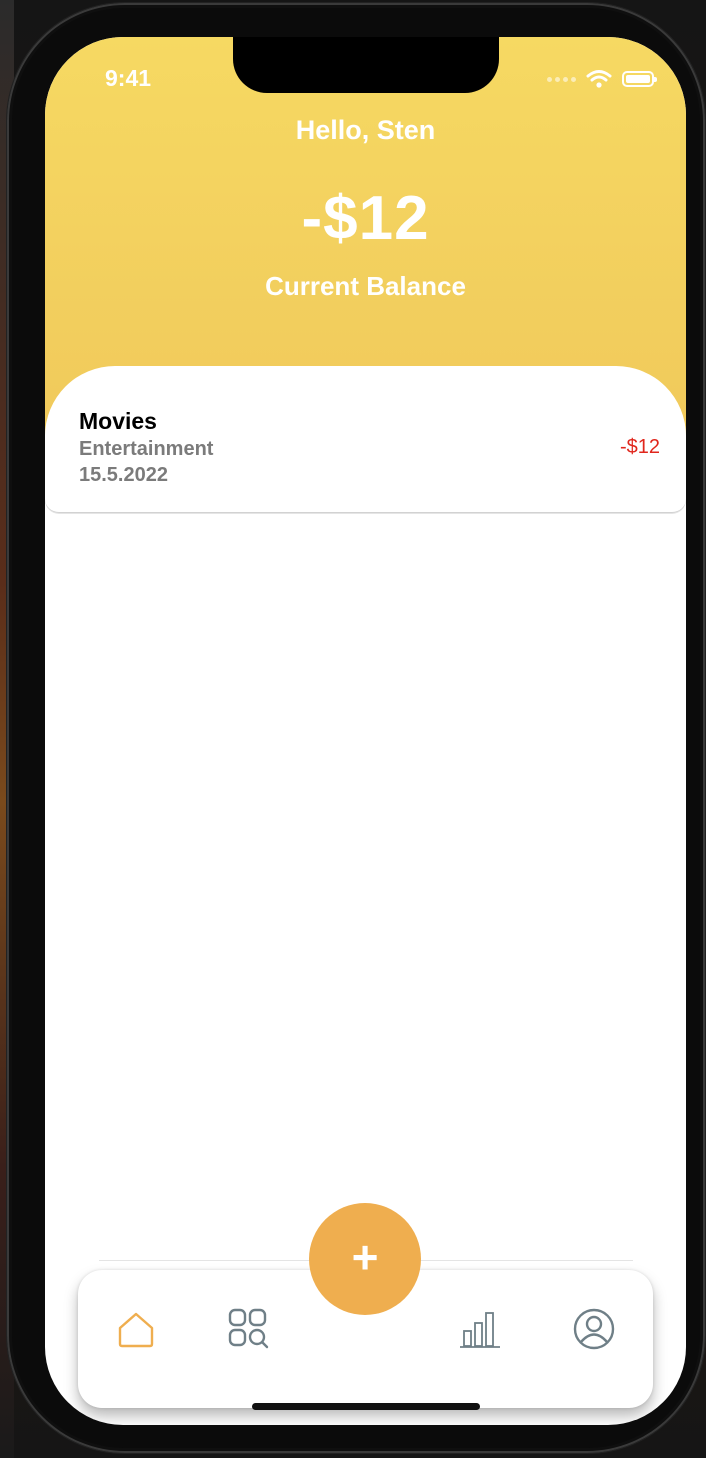 This screenshot has height=1458, width=706. I want to click on transaction-amount: -$12, so click(639, 447).